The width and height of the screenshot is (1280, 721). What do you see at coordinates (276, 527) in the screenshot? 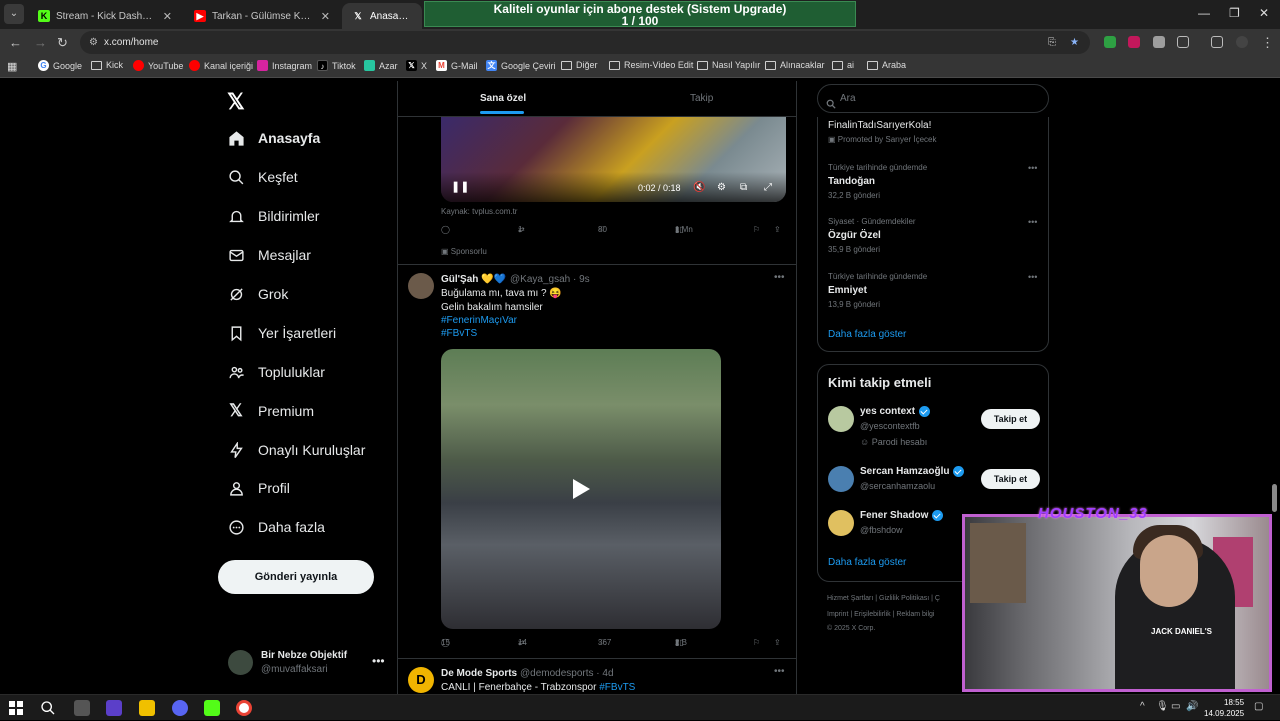
I see `nav-more: Daha fazla` at bounding box center [276, 527].